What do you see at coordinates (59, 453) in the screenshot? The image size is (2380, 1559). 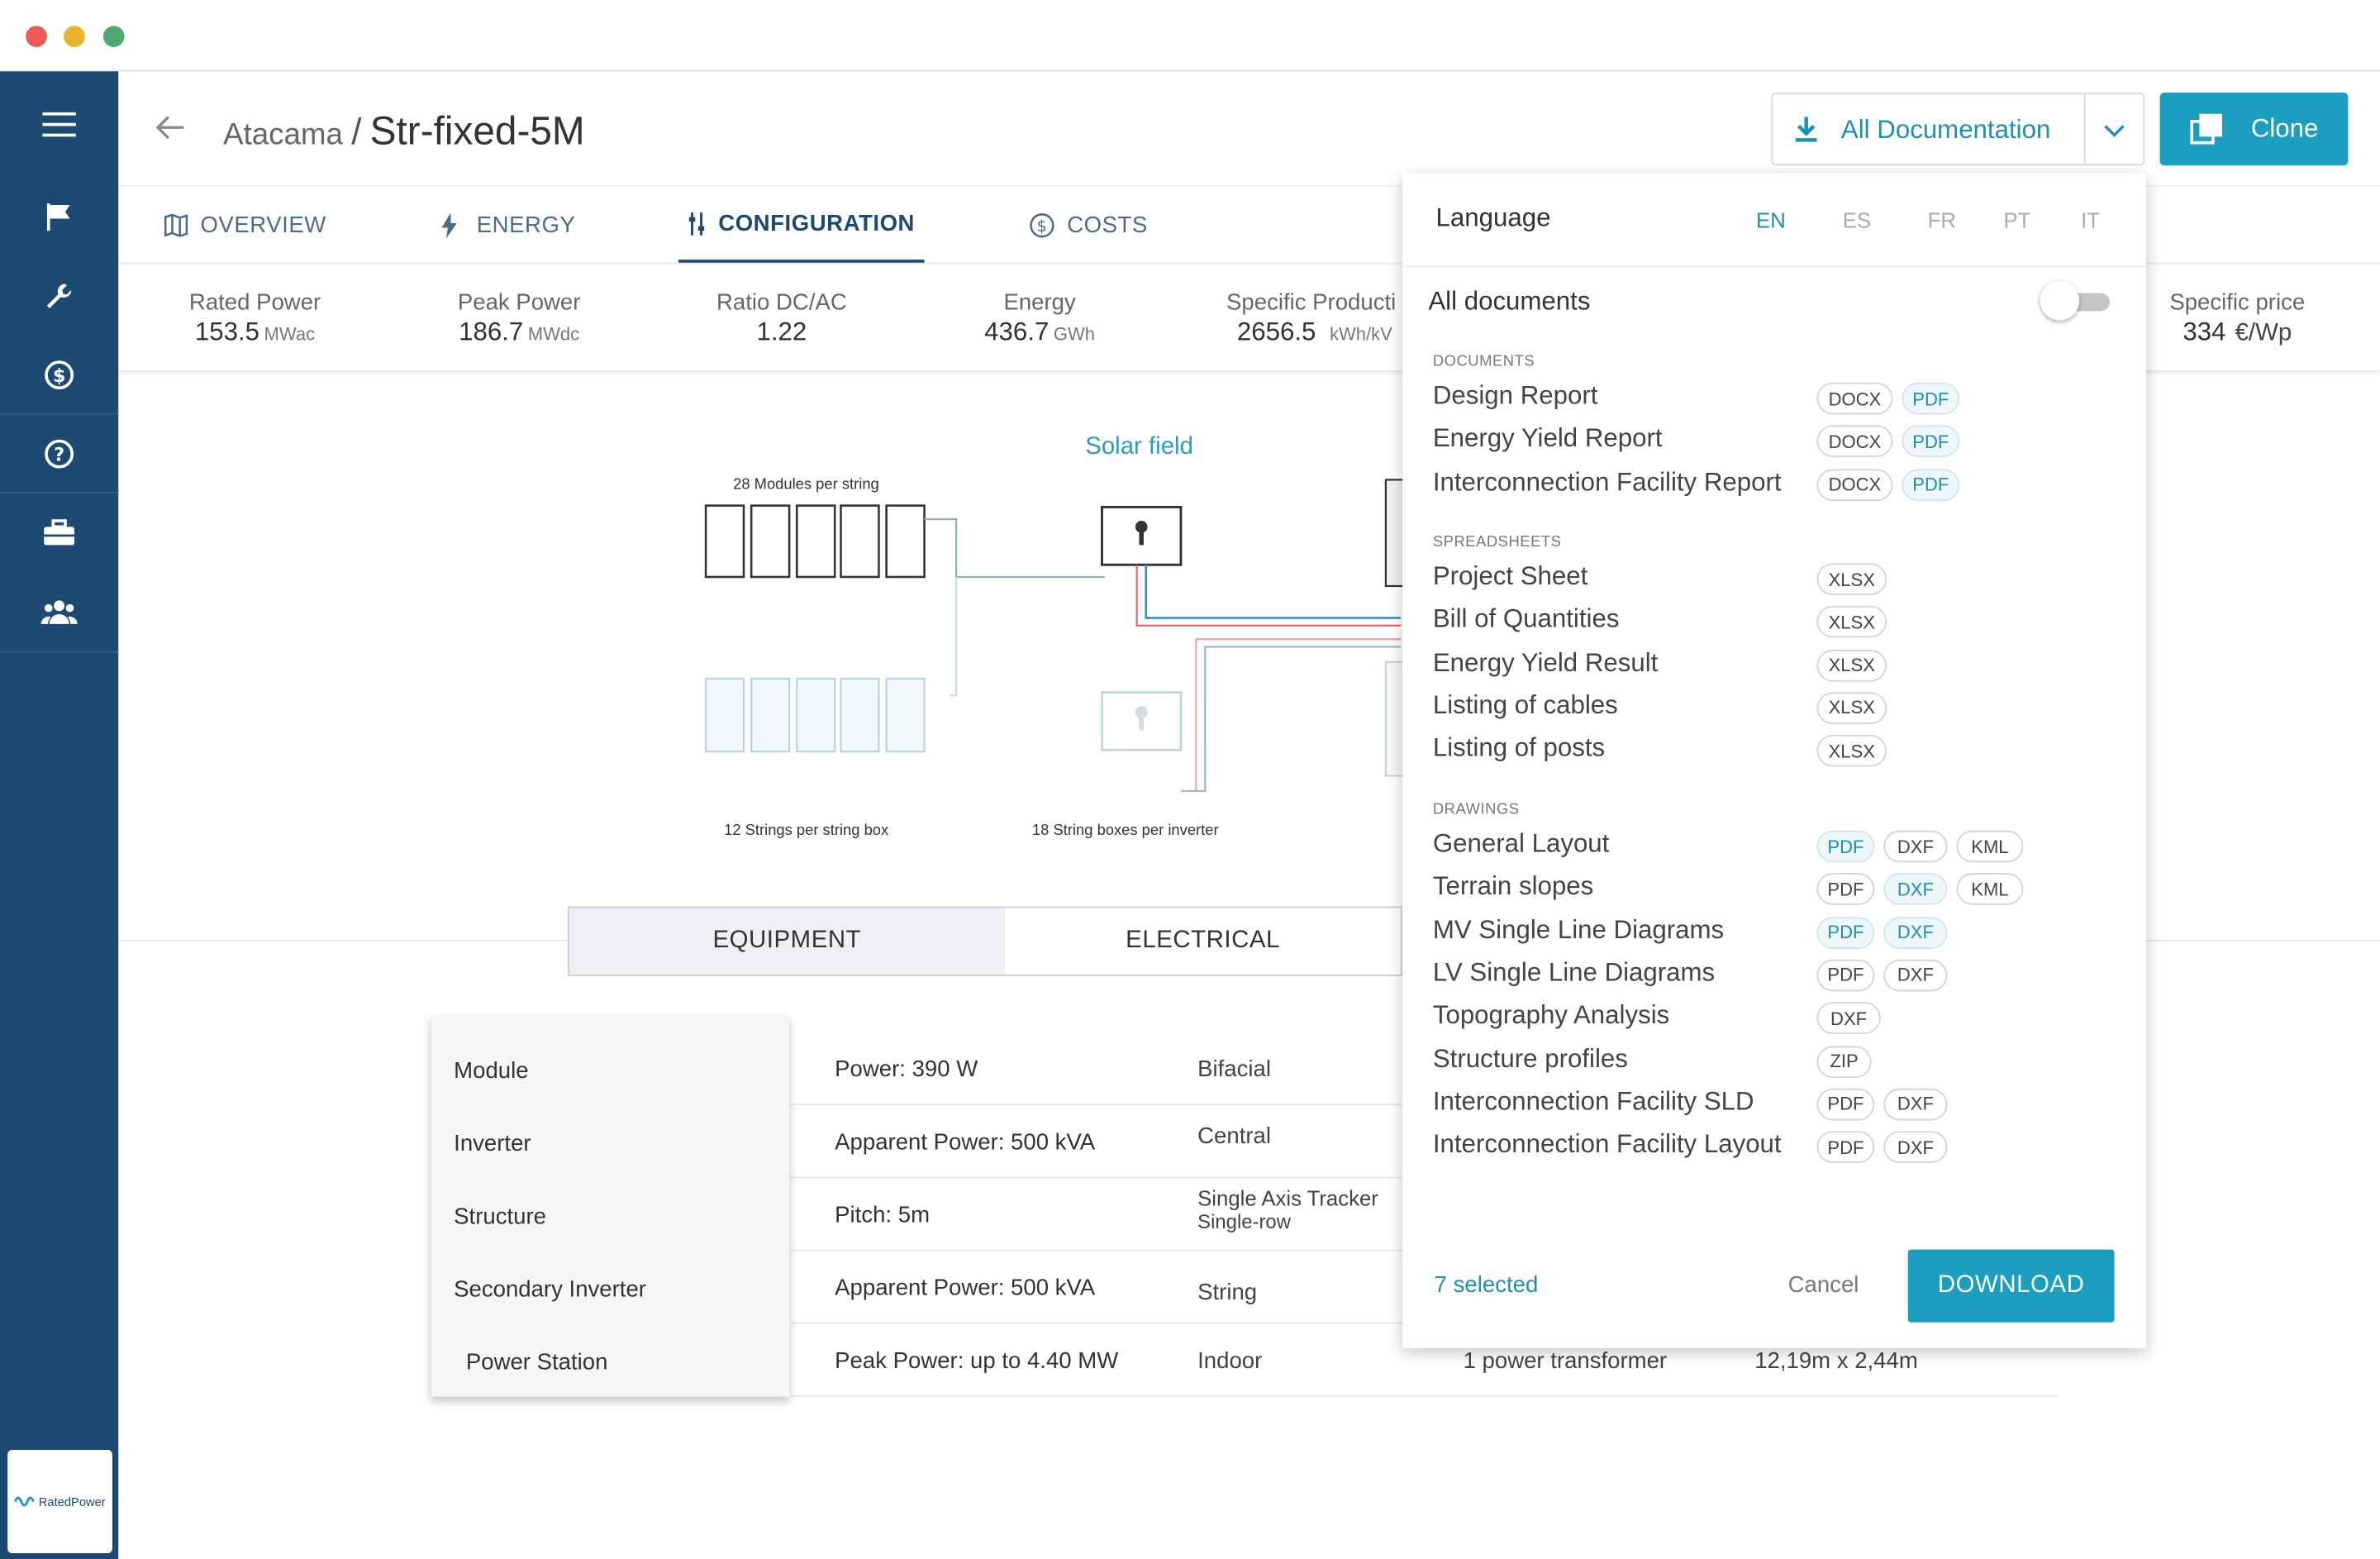 I see `sidebar-item-help: ?` at bounding box center [59, 453].